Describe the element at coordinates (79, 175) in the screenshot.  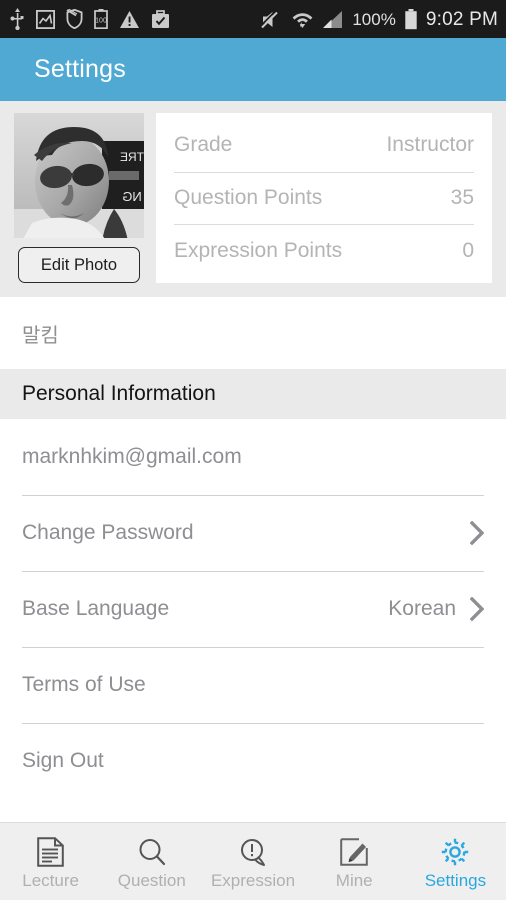
I see `avatar: TRE NG` at that location.